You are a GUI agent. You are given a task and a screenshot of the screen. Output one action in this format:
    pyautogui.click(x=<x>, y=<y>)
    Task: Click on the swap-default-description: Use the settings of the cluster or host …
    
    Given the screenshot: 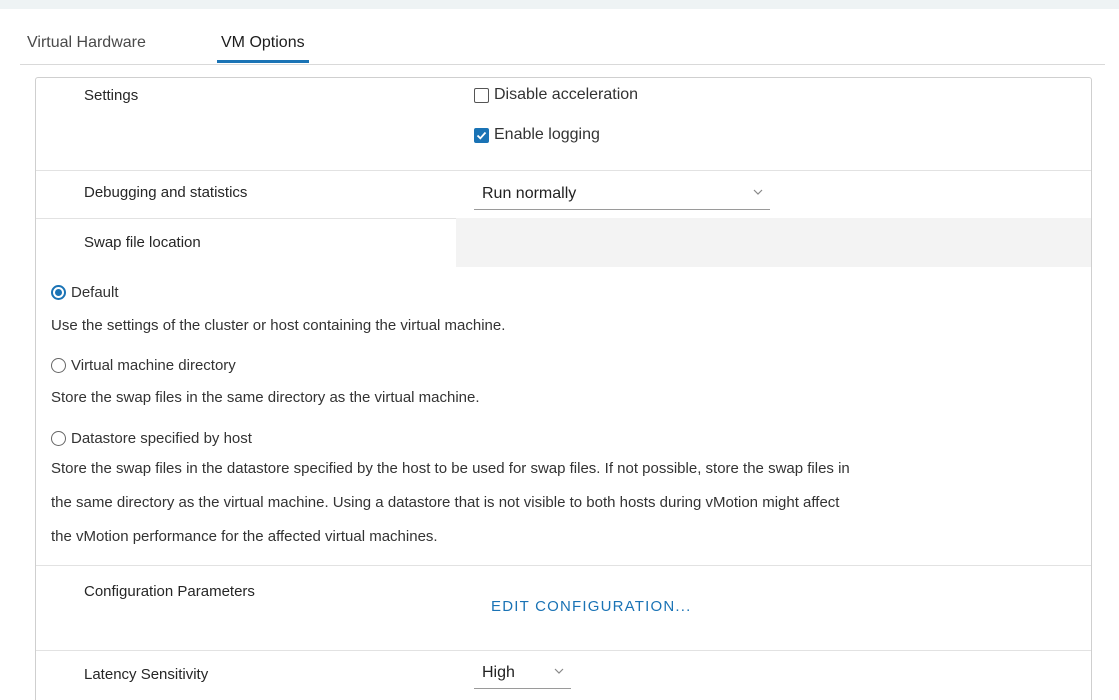 What is the action you would take?
    pyautogui.click(x=278, y=325)
    